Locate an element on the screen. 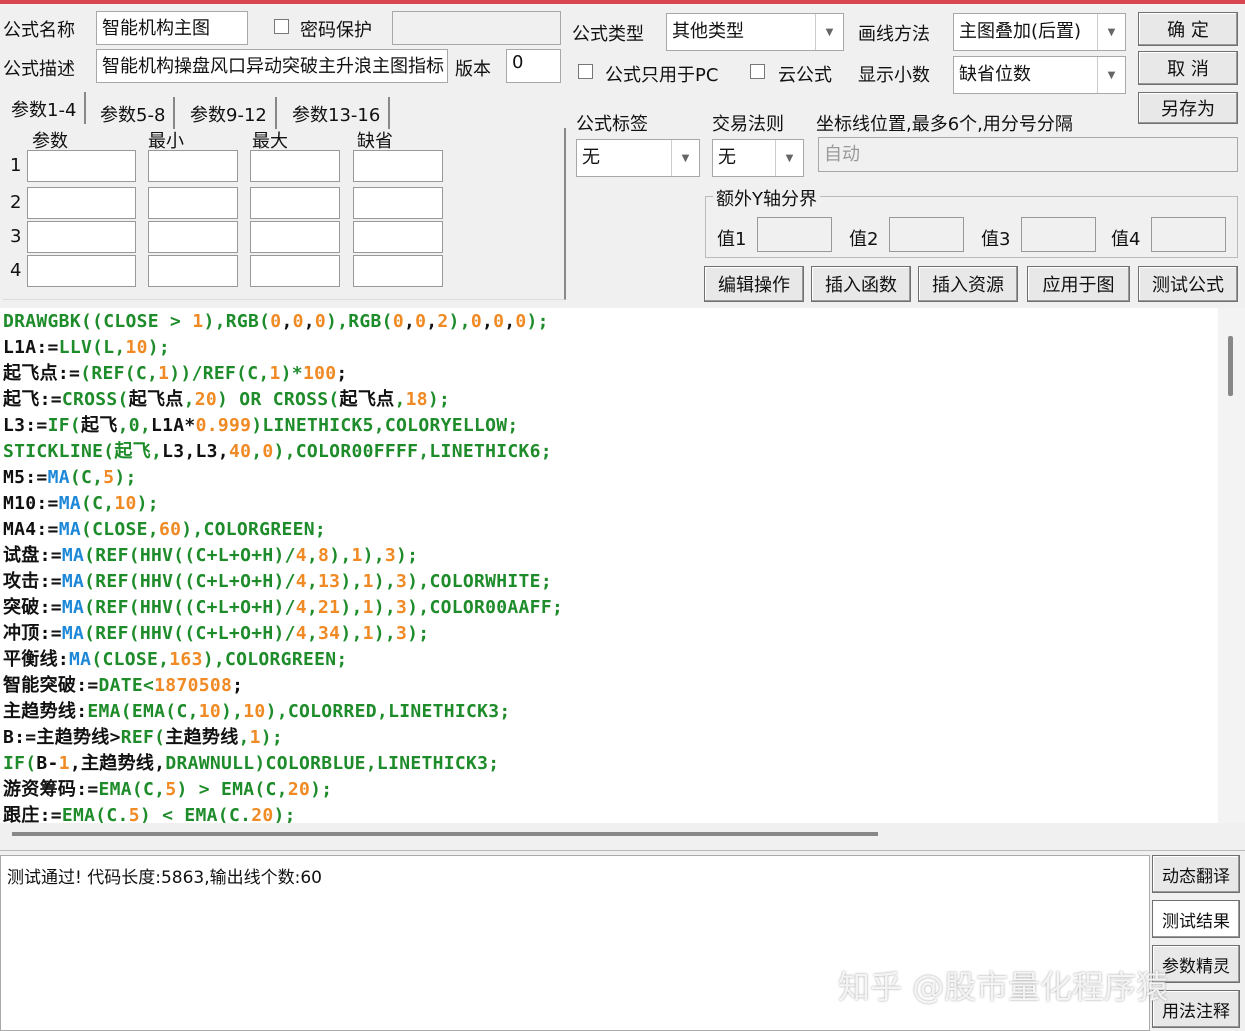 The width and height of the screenshot is (1245, 1031). decimal-select: 缺省位数 ▼ is located at coordinates (1039, 75).